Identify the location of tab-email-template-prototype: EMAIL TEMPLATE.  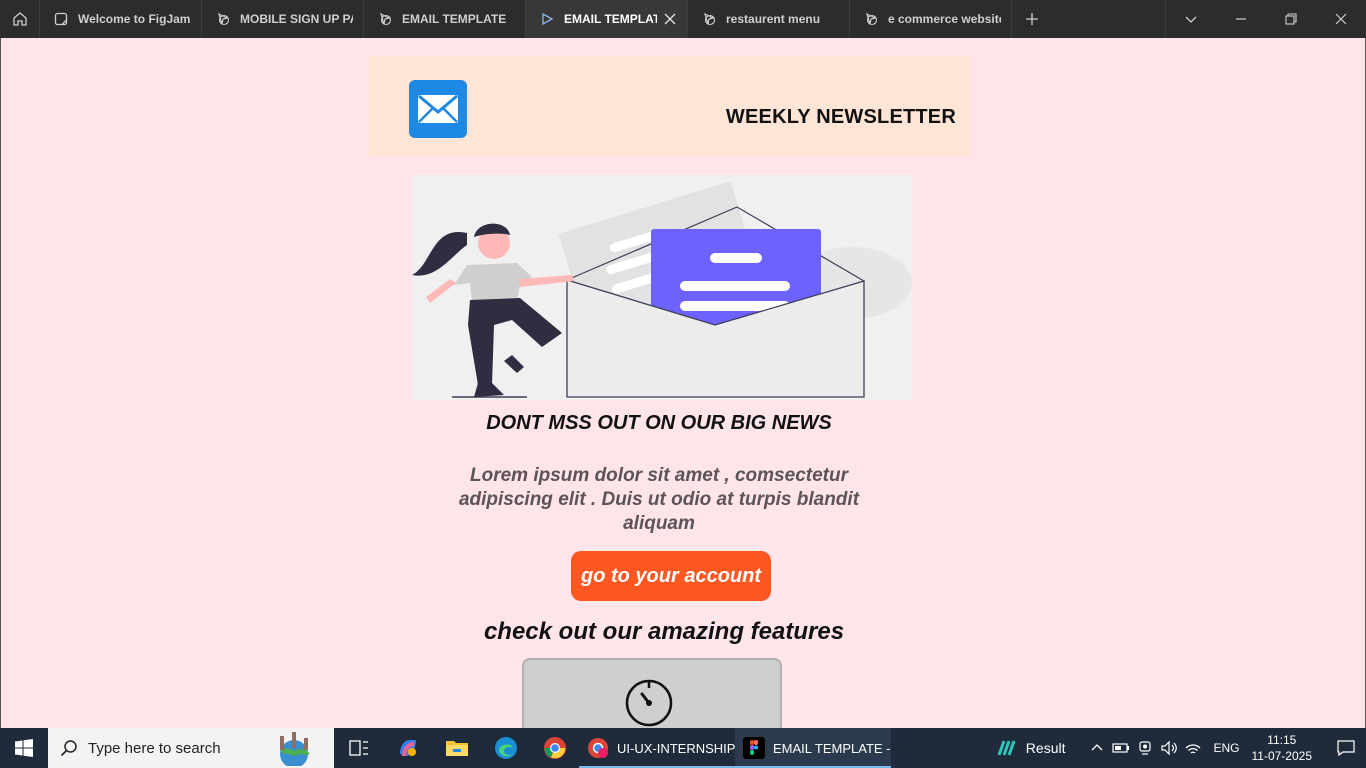
(607, 19).